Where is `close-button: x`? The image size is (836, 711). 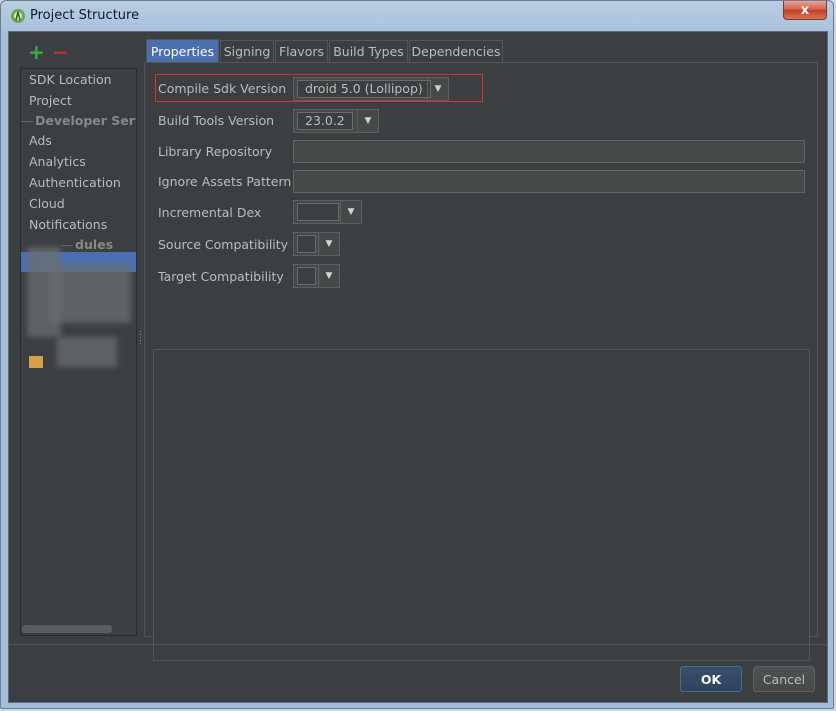 close-button: x is located at coordinates (805, 10).